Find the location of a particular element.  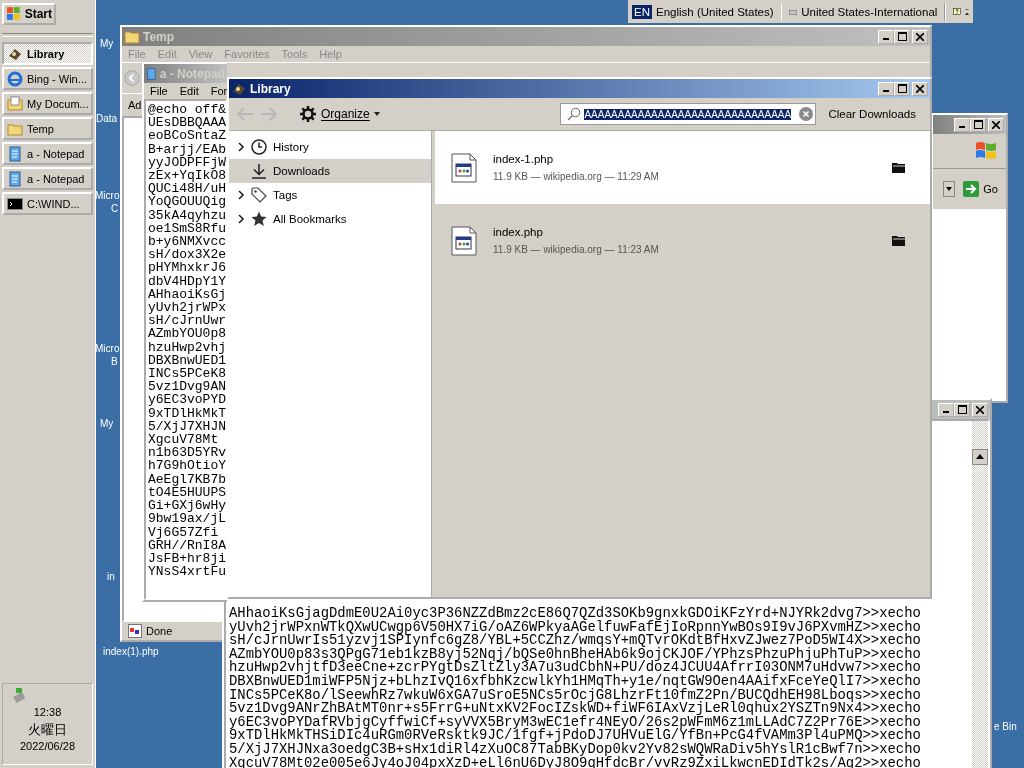

scroll-up-icon is located at coordinates (980, 457).